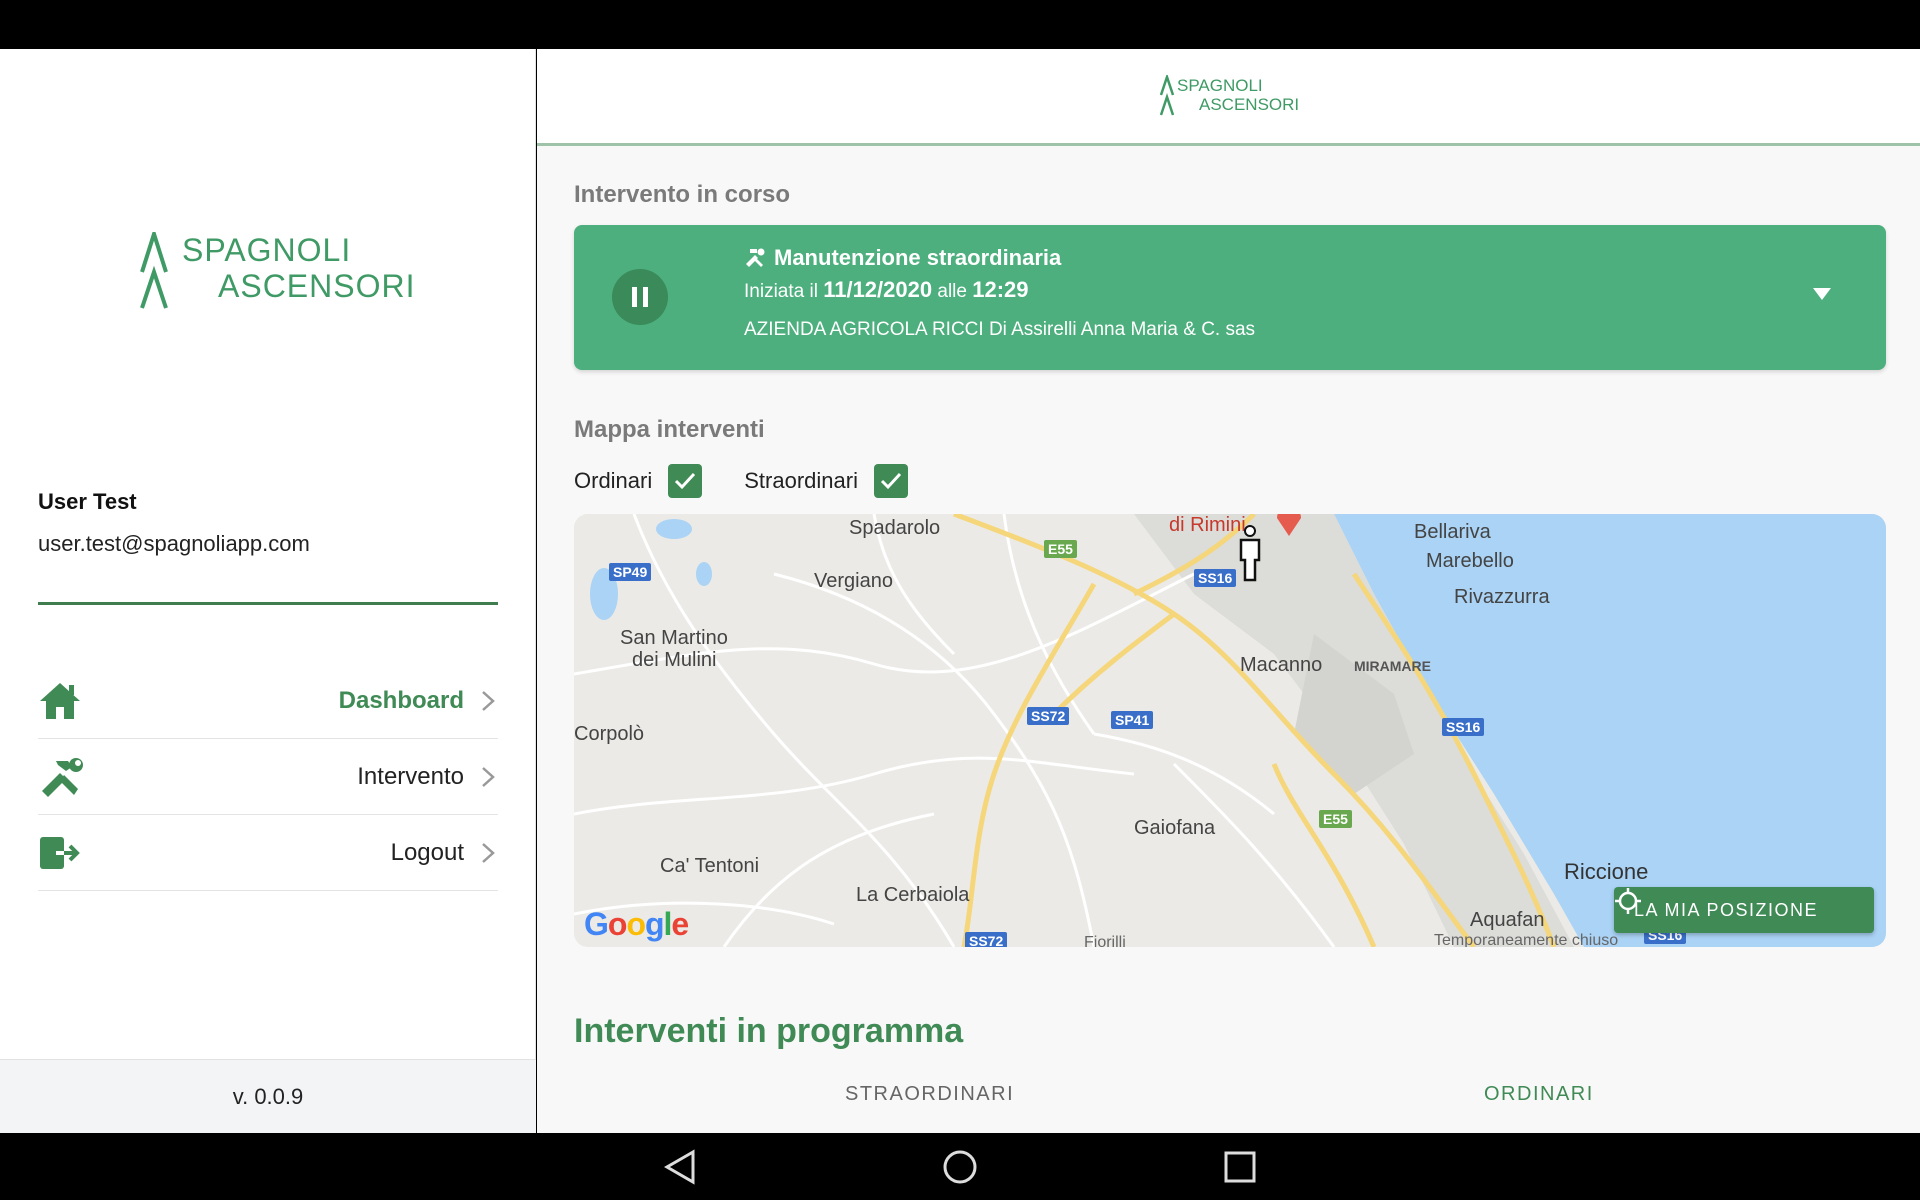 The width and height of the screenshot is (1920, 1200). I want to click on road-shield: SP41, so click(1132, 720).